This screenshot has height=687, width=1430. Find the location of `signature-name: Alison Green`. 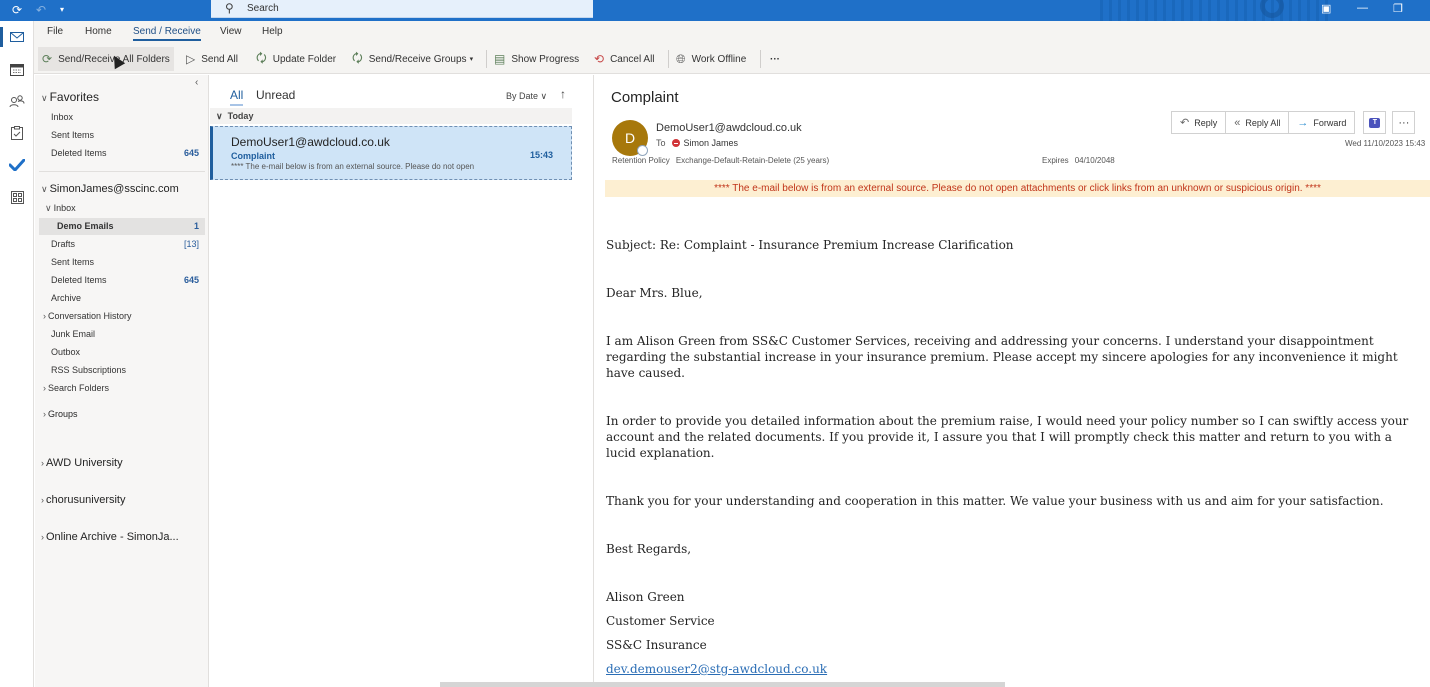

signature-name: Alison Green is located at coordinates (645, 597).